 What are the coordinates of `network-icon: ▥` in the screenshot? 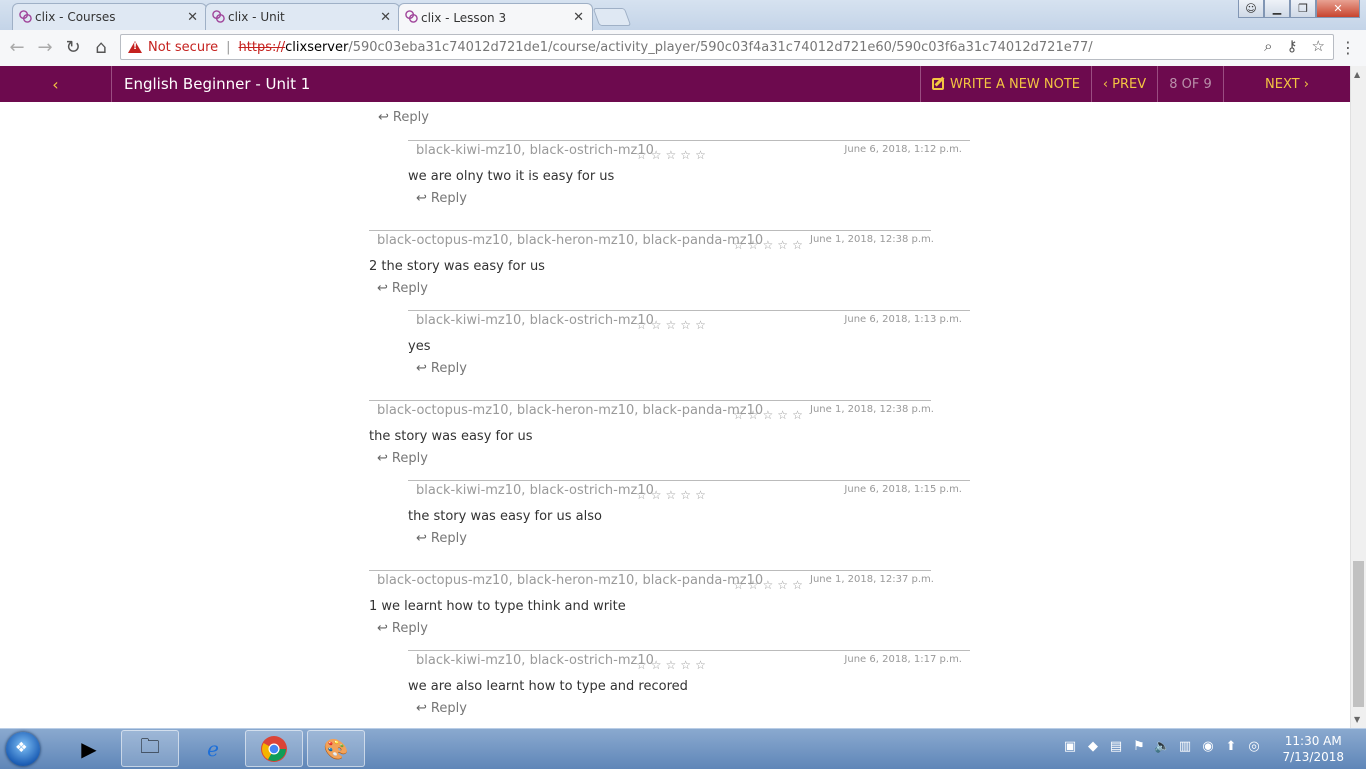 It's located at (1185, 746).